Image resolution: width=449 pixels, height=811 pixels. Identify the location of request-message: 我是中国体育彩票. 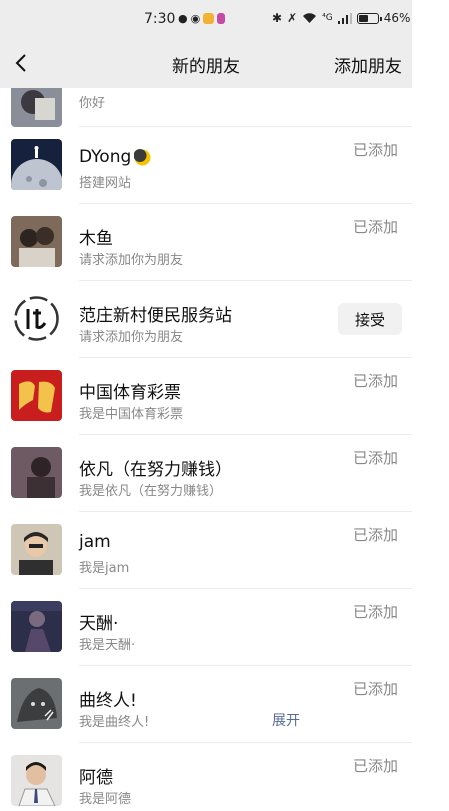
(131, 414).